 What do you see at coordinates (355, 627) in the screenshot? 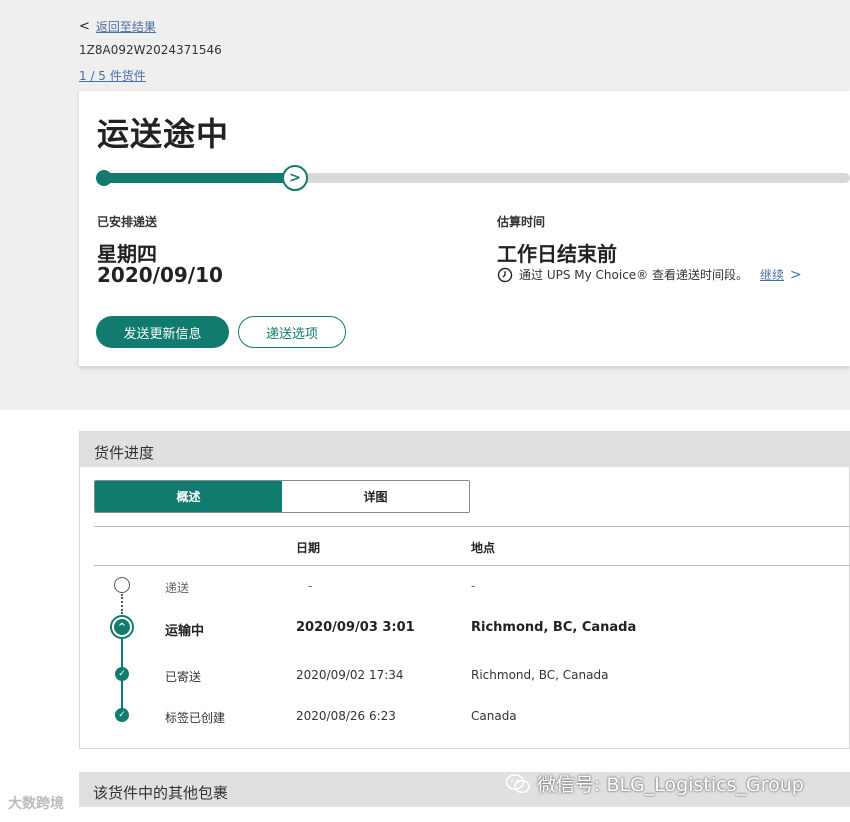
I see `row-date: 2020/09/03 3:01` at bounding box center [355, 627].